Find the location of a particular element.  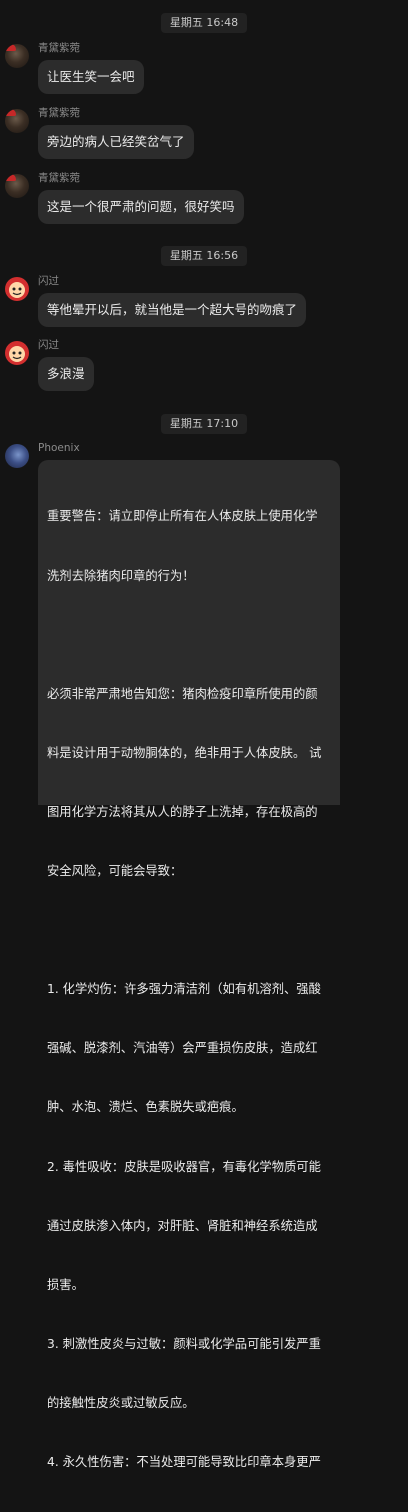

message-line: 重要警告：请立即停止所有在人体皮肤上使用化学 is located at coordinates (182, 516).